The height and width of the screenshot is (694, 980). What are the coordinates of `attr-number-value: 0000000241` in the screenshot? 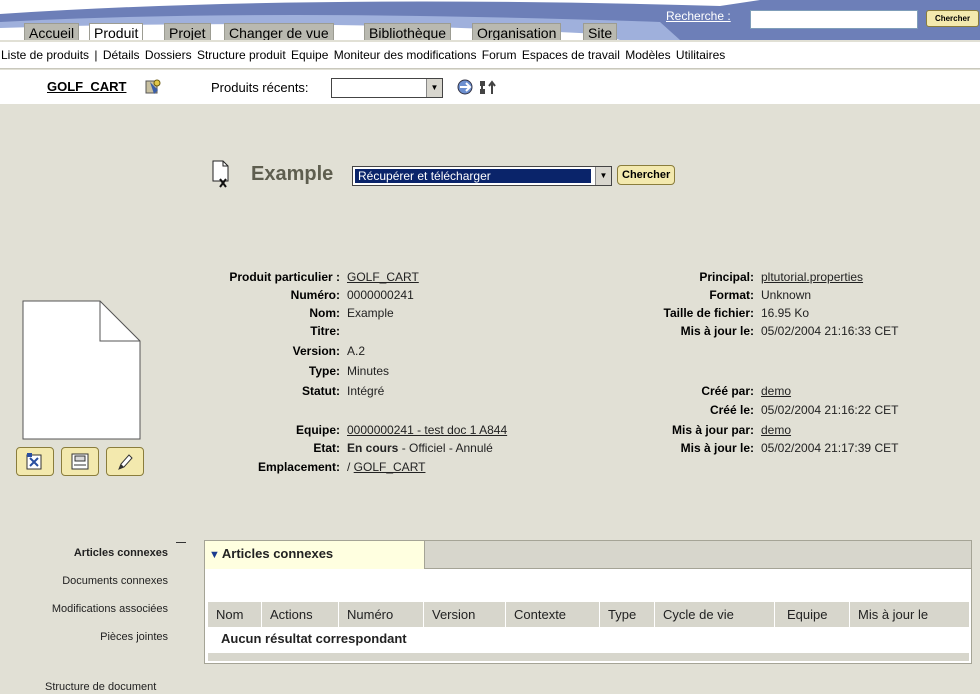 It's located at (380, 295).